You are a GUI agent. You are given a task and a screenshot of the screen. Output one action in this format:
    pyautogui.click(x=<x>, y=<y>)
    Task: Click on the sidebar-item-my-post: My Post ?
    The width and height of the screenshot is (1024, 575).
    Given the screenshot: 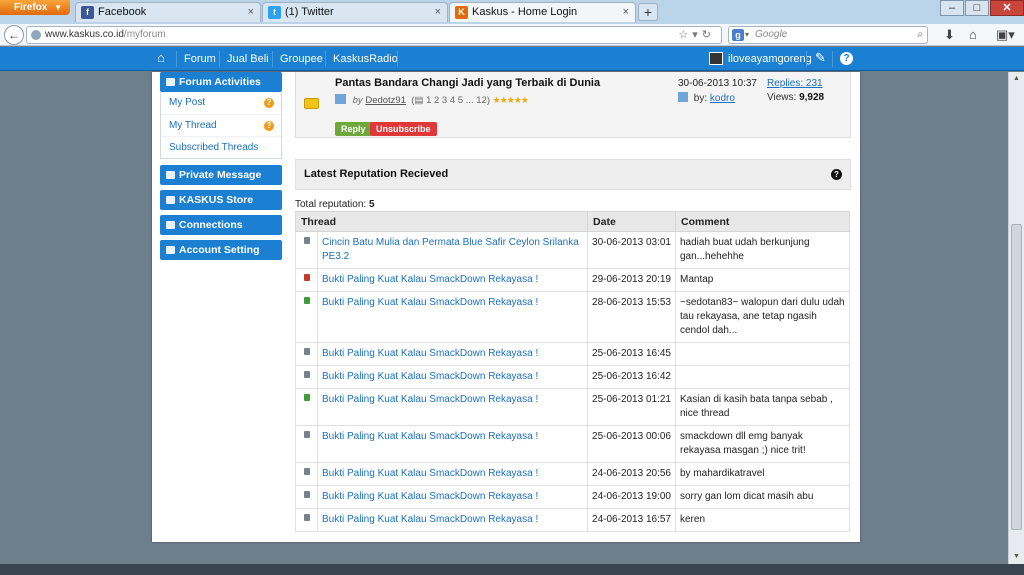 What is the action you would take?
    pyautogui.click(x=221, y=103)
    